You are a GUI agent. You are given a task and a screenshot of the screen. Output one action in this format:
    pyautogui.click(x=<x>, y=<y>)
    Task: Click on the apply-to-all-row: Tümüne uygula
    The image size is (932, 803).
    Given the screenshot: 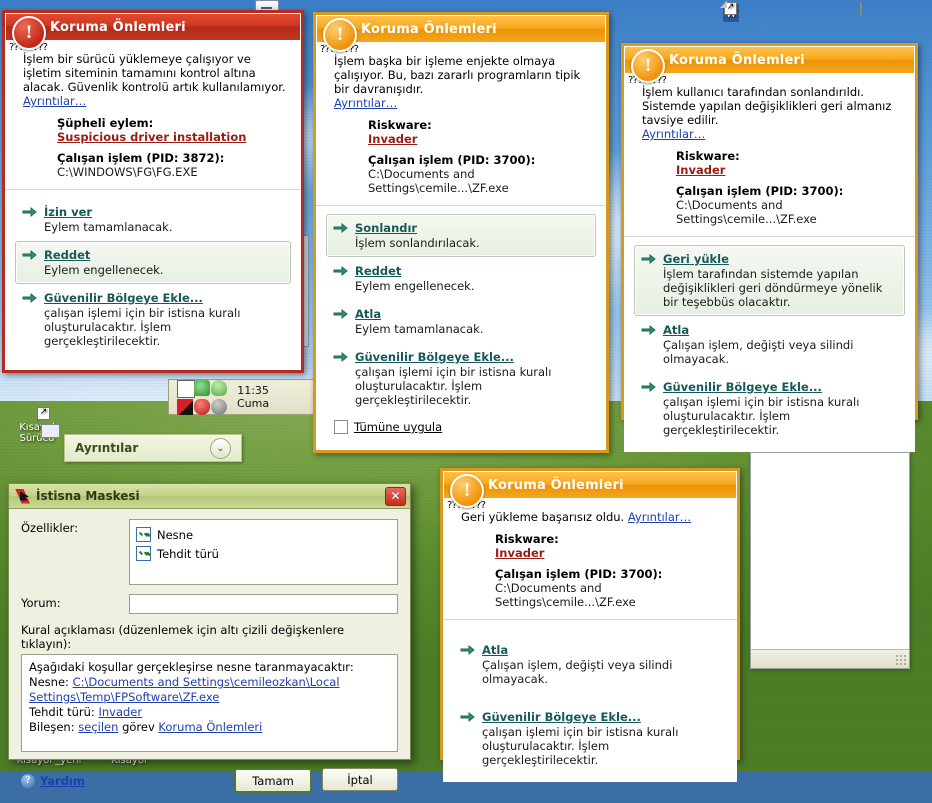 What is the action you would take?
    pyautogui.click(x=461, y=425)
    